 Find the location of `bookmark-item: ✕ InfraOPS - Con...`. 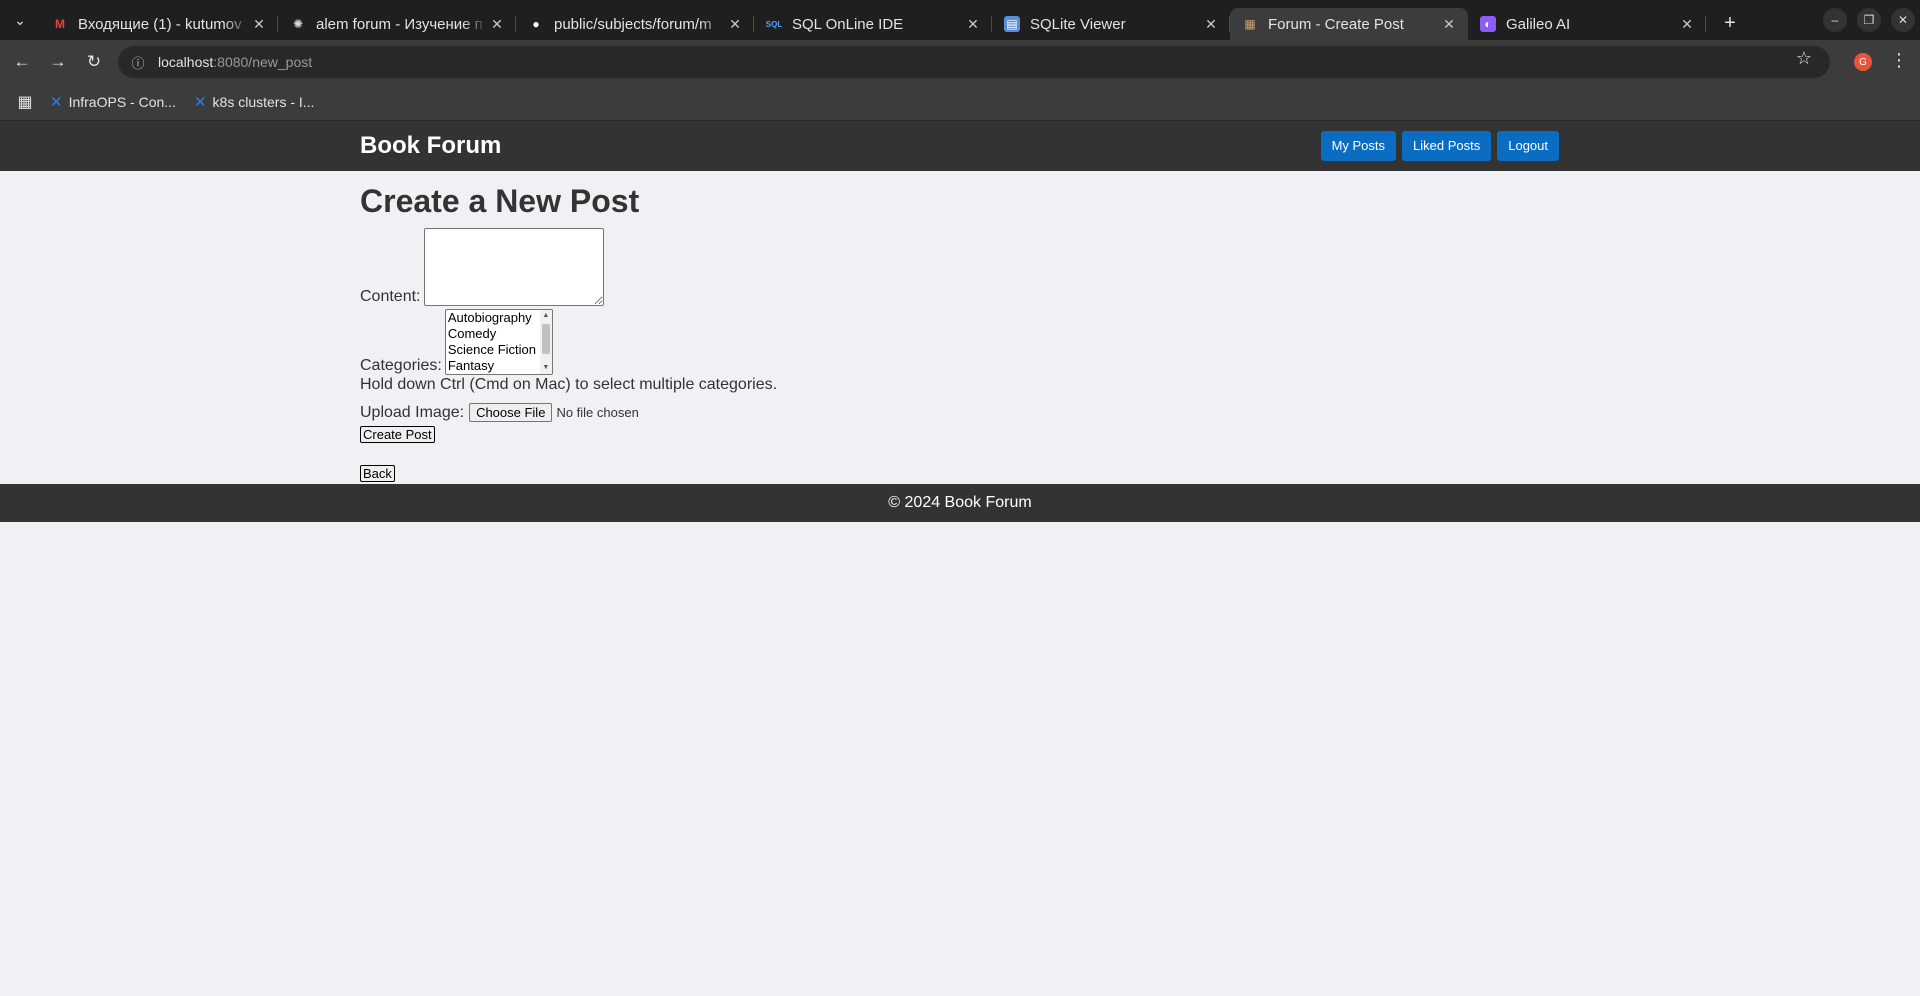

bookmark-item: ✕ InfraOPS - Con... is located at coordinates (113, 102).